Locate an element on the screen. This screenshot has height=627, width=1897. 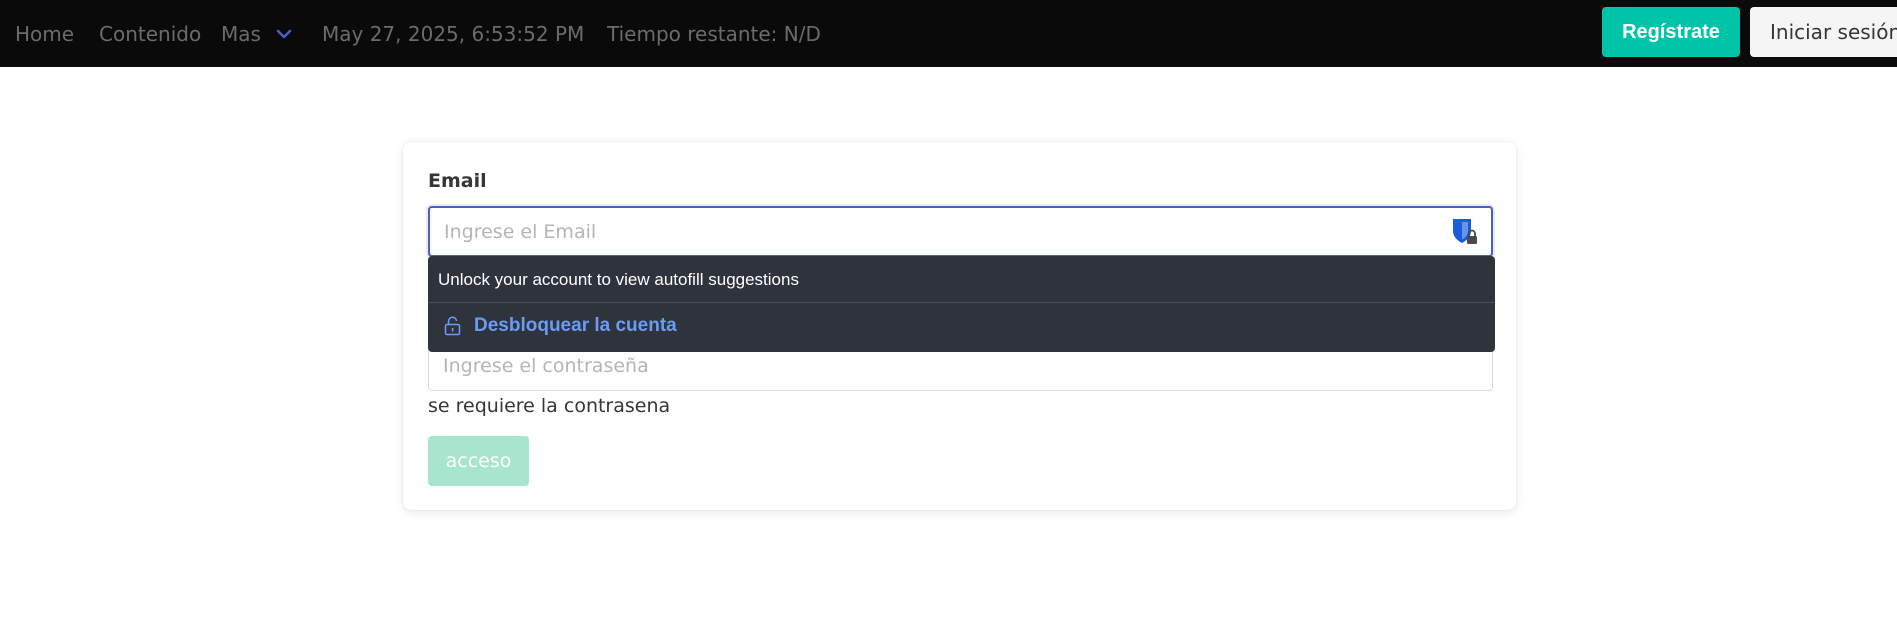
unlock-account-button: Desbloquear la cuenta is located at coordinates (560, 326).